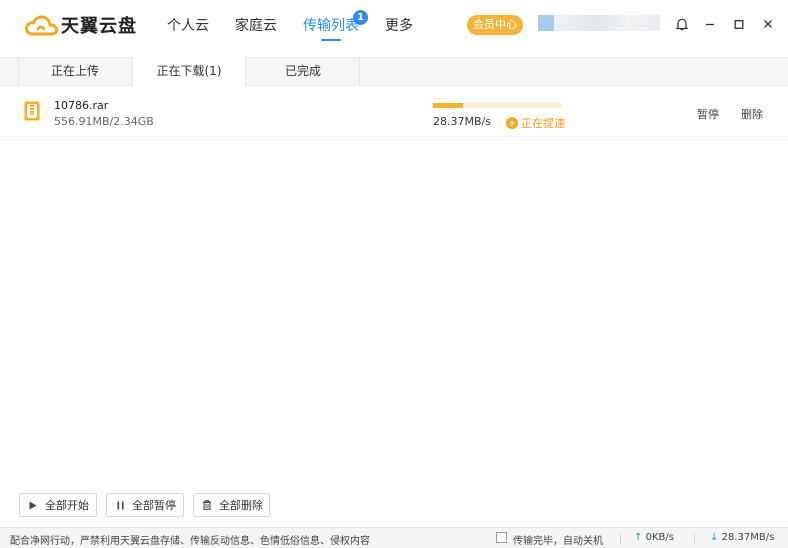 The height and width of the screenshot is (548, 788). I want to click on title-bar: 天翼云盘 个人云 家庭云 传输列表 1 更多 会员中心, so click(394, 26).